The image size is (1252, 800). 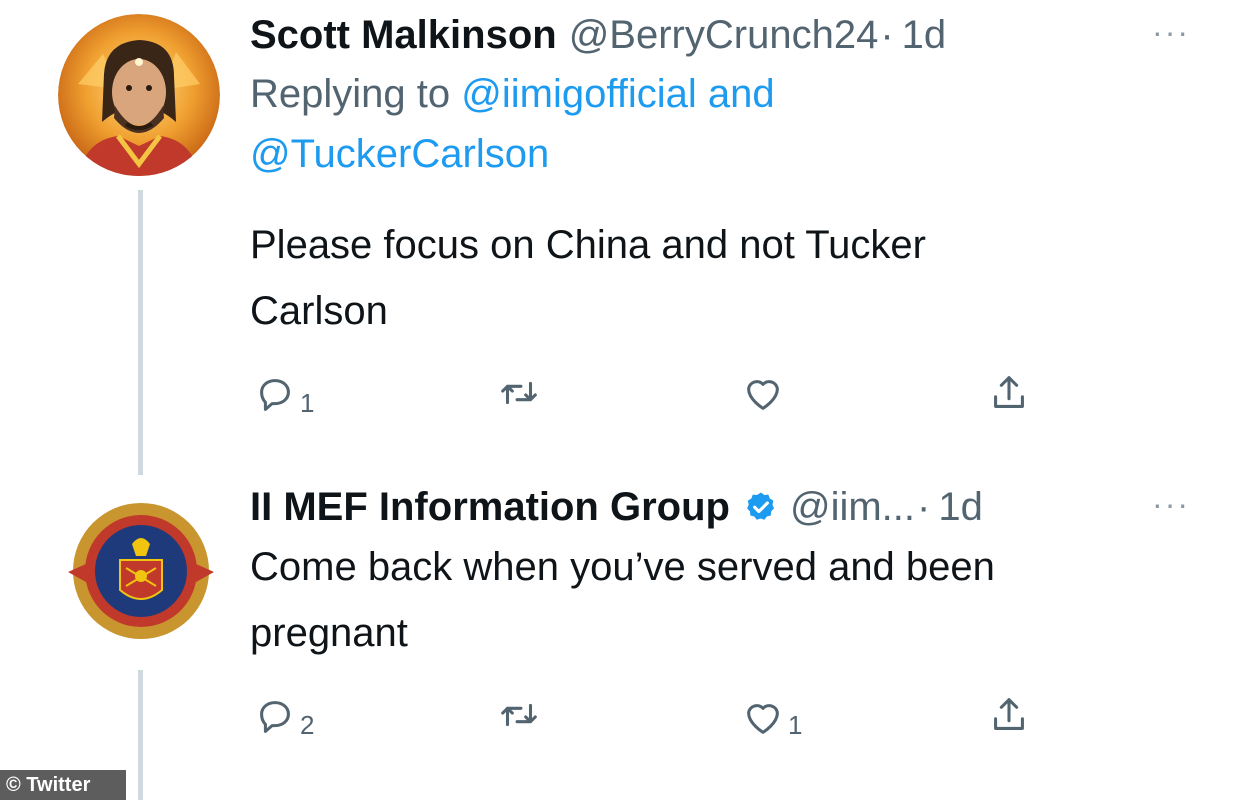 I want to click on tweet-text-line: Come back when you’ve served and been, so click(x=622, y=567).